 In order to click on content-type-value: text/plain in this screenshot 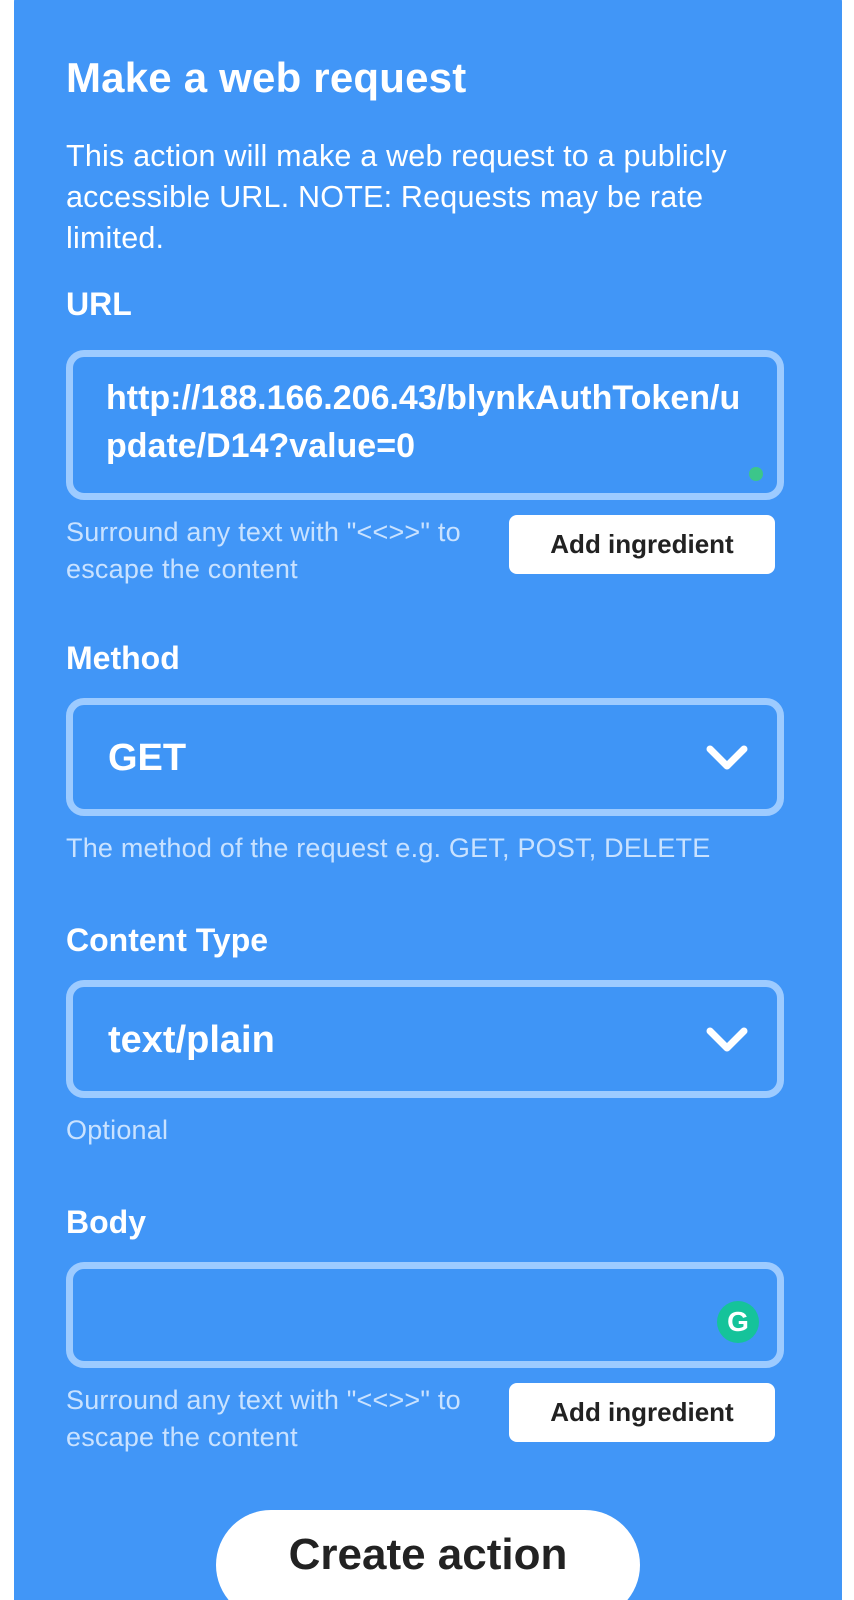, I will do `click(191, 1040)`.